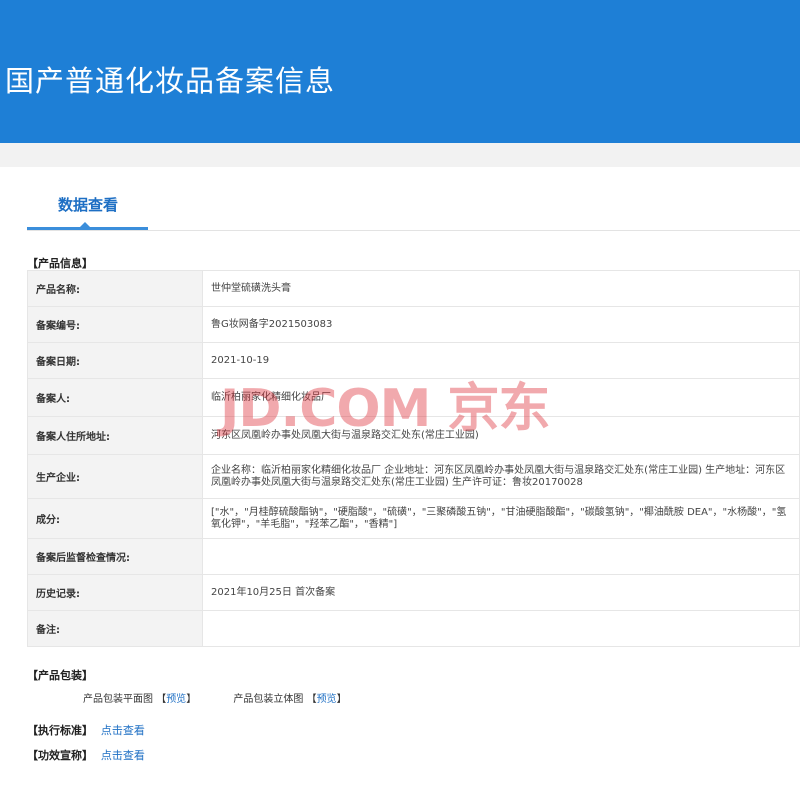 This screenshot has width=800, height=800. Describe the element at coordinates (115, 324) in the screenshot. I see `row-label: 备案编号:` at that location.